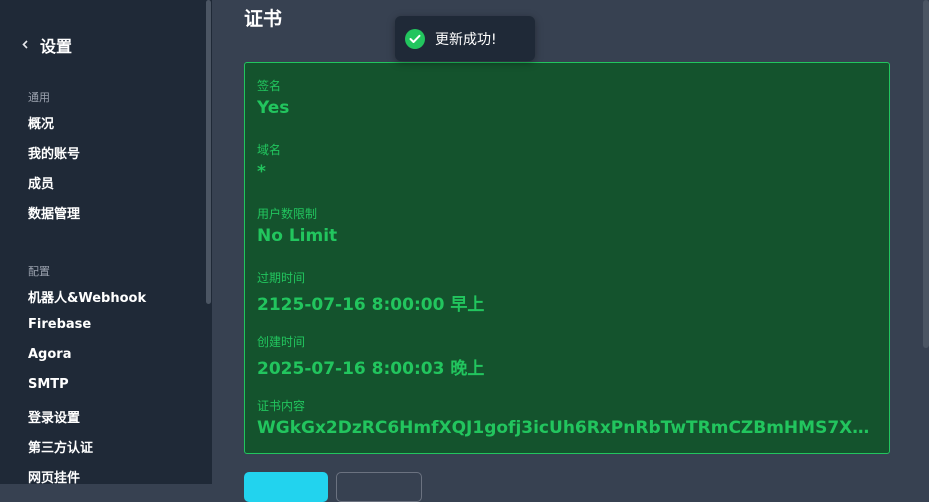 Image resolution: width=929 pixels, height=502 pixels. I want to click on nav-item-web-widget: 网页挂件, so click(54, 475).